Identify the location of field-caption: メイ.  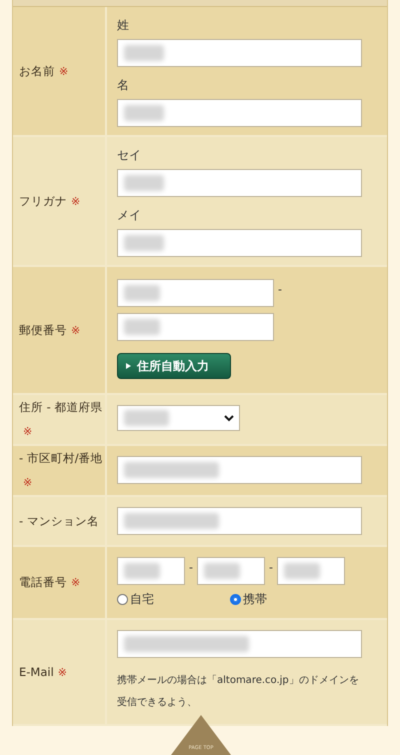
(129, 215).